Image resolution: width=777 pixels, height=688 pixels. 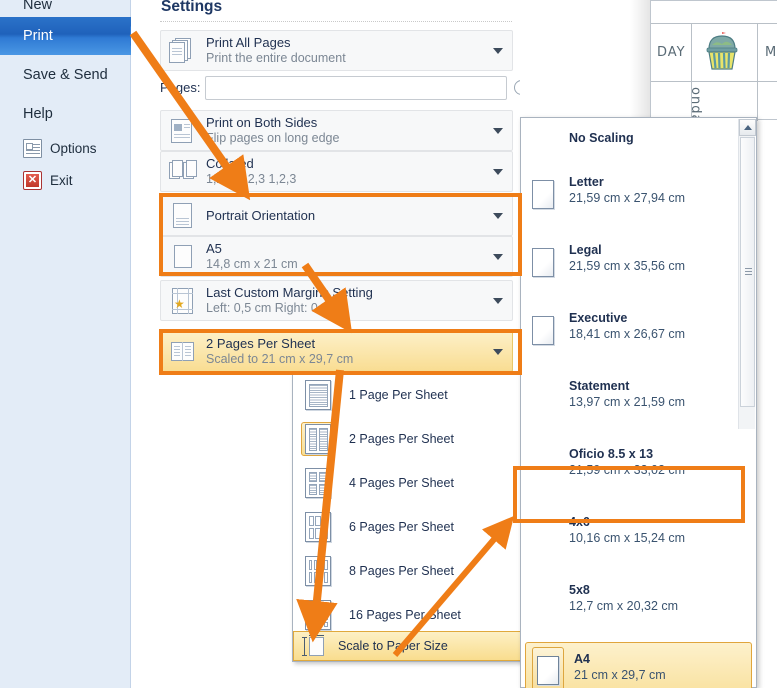 I want to click on options-document-icon, so click(x=32, y=148).